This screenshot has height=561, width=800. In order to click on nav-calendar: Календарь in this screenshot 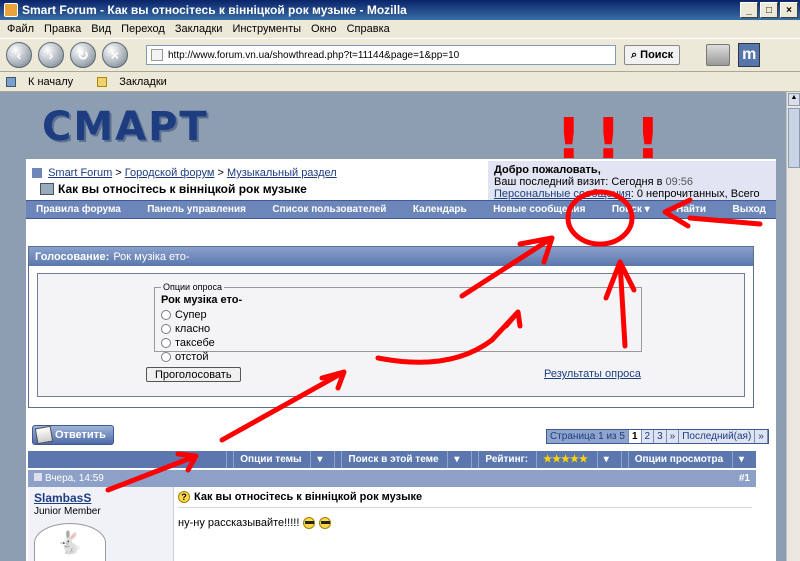, I will do `click(440, 209)`.